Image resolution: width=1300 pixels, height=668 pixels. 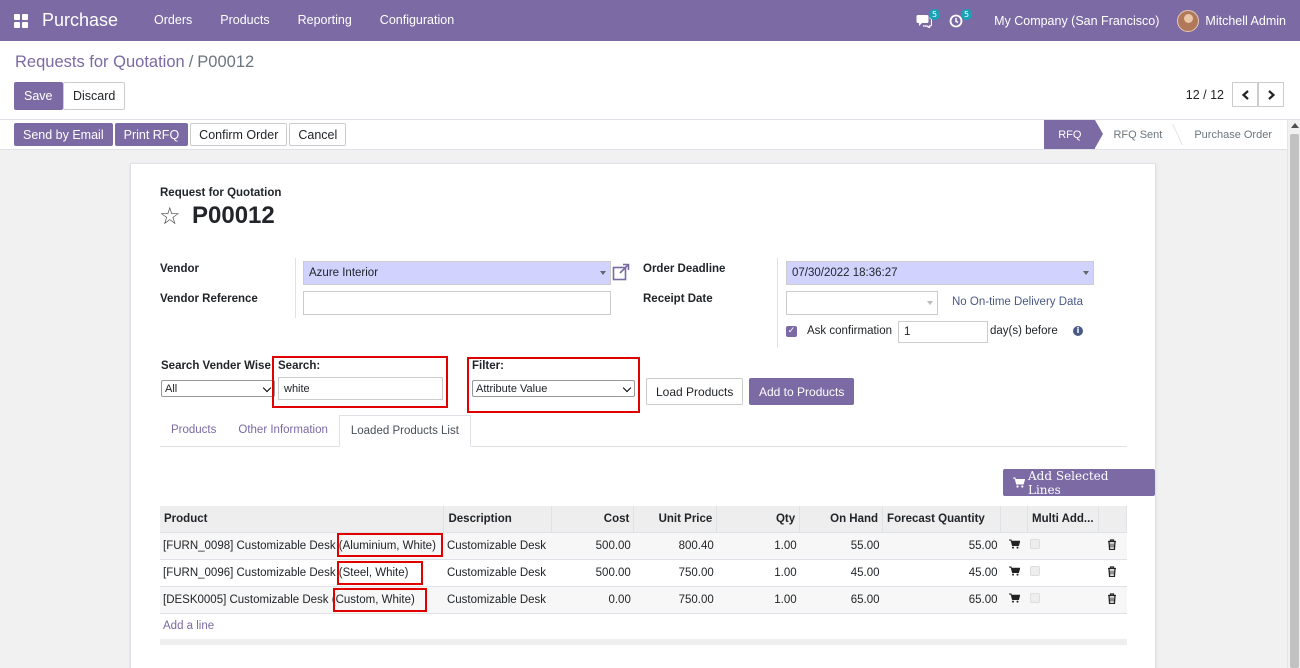 I want to click on search-input-value: white, so click(x=297, y=388).